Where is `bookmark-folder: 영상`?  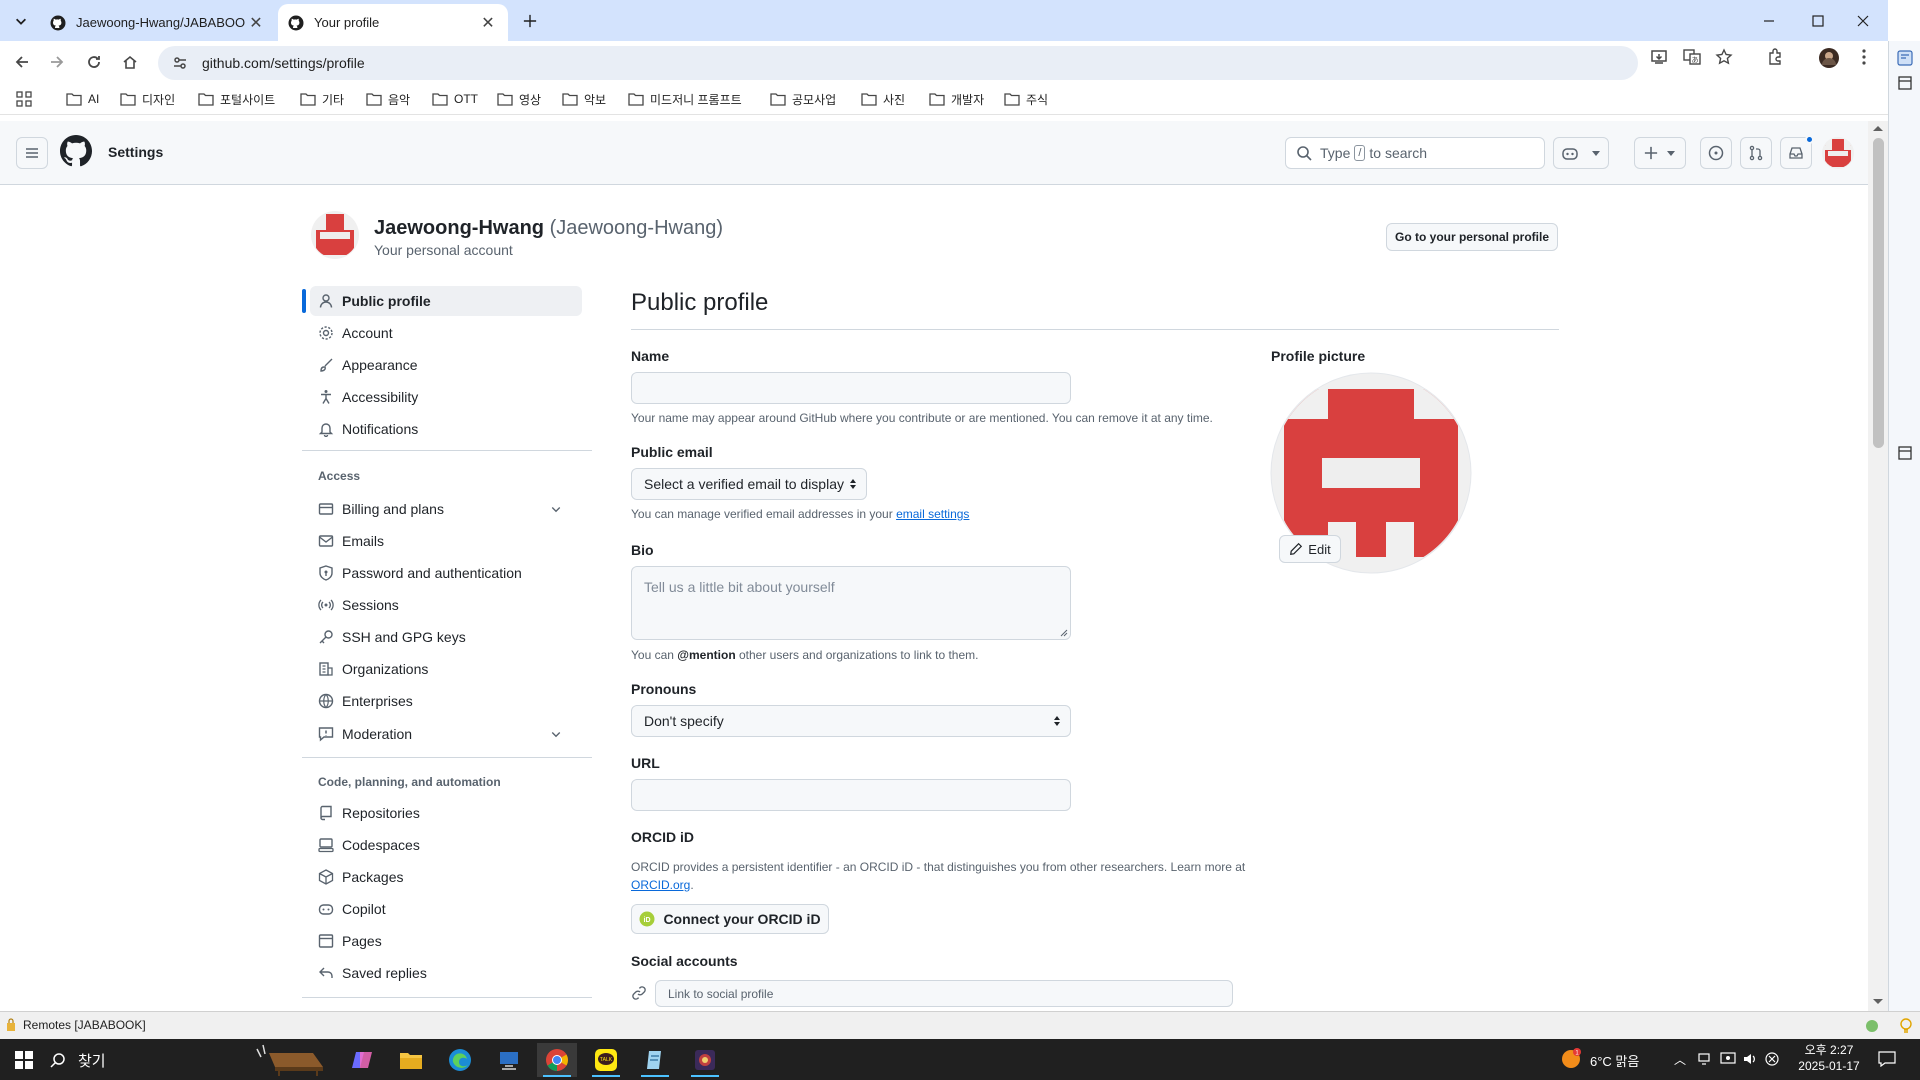 bookmark-folder: 영상 is located at coordinates (519, 99).